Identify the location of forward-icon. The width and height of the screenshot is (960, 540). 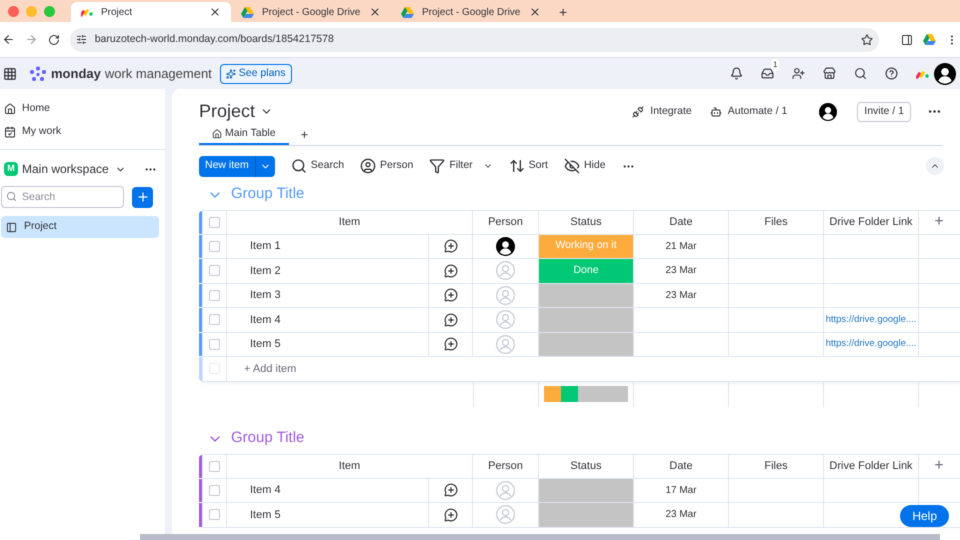
(31, 39).